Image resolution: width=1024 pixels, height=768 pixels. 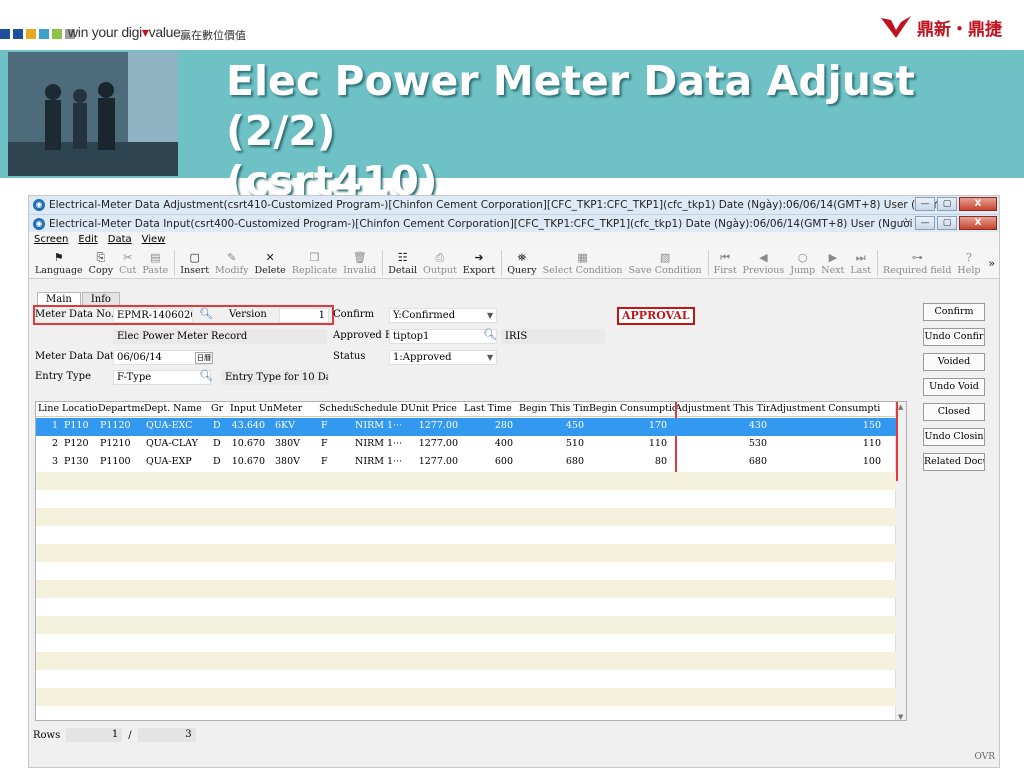 What do you see at coordinates (220, 408) in the screenshot?
I see `column-header: Gr` at bounding box center [220, 408].